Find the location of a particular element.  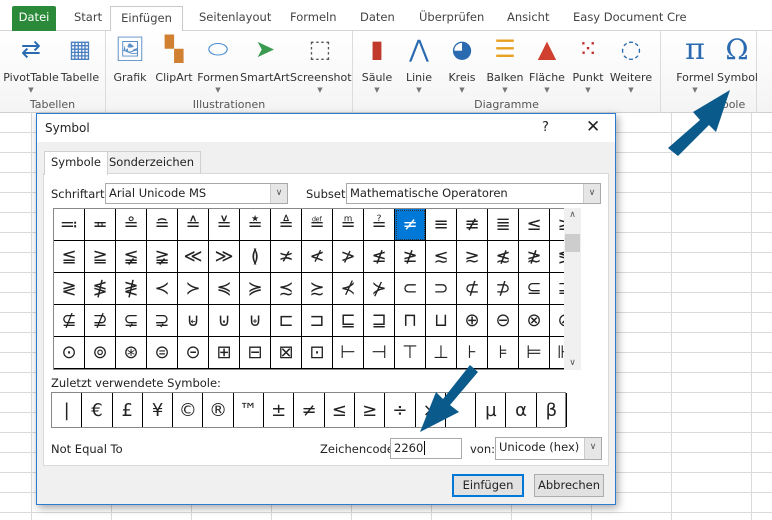

tab-symbole: Symbole is located at coordinates (76, 163).